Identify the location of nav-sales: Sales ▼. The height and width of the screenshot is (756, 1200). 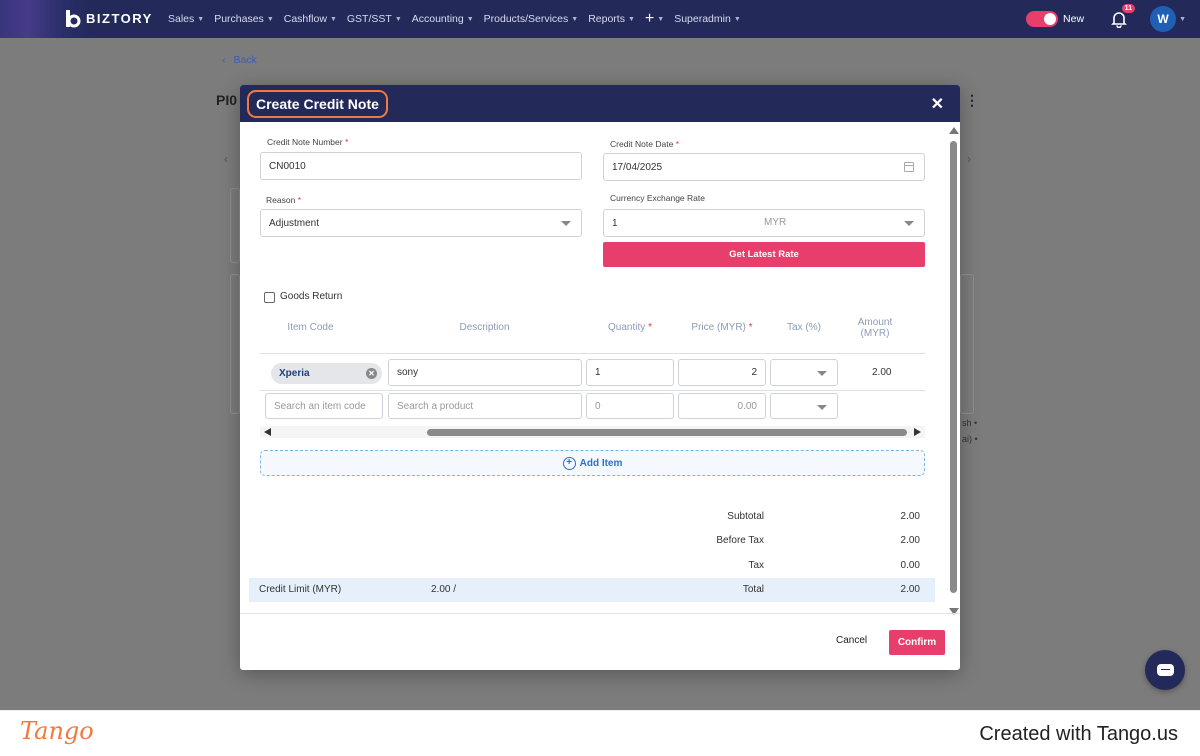
(186, 19).